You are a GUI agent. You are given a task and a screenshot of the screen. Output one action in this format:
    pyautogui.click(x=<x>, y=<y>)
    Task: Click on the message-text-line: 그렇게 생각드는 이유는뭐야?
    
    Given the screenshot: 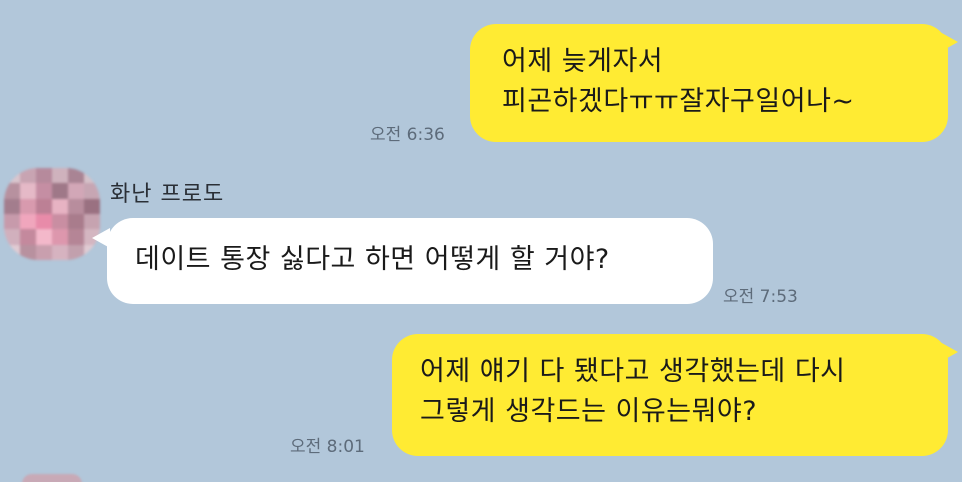 What is the action you would take?
    pyautogui.click(x=589, y=411)
    